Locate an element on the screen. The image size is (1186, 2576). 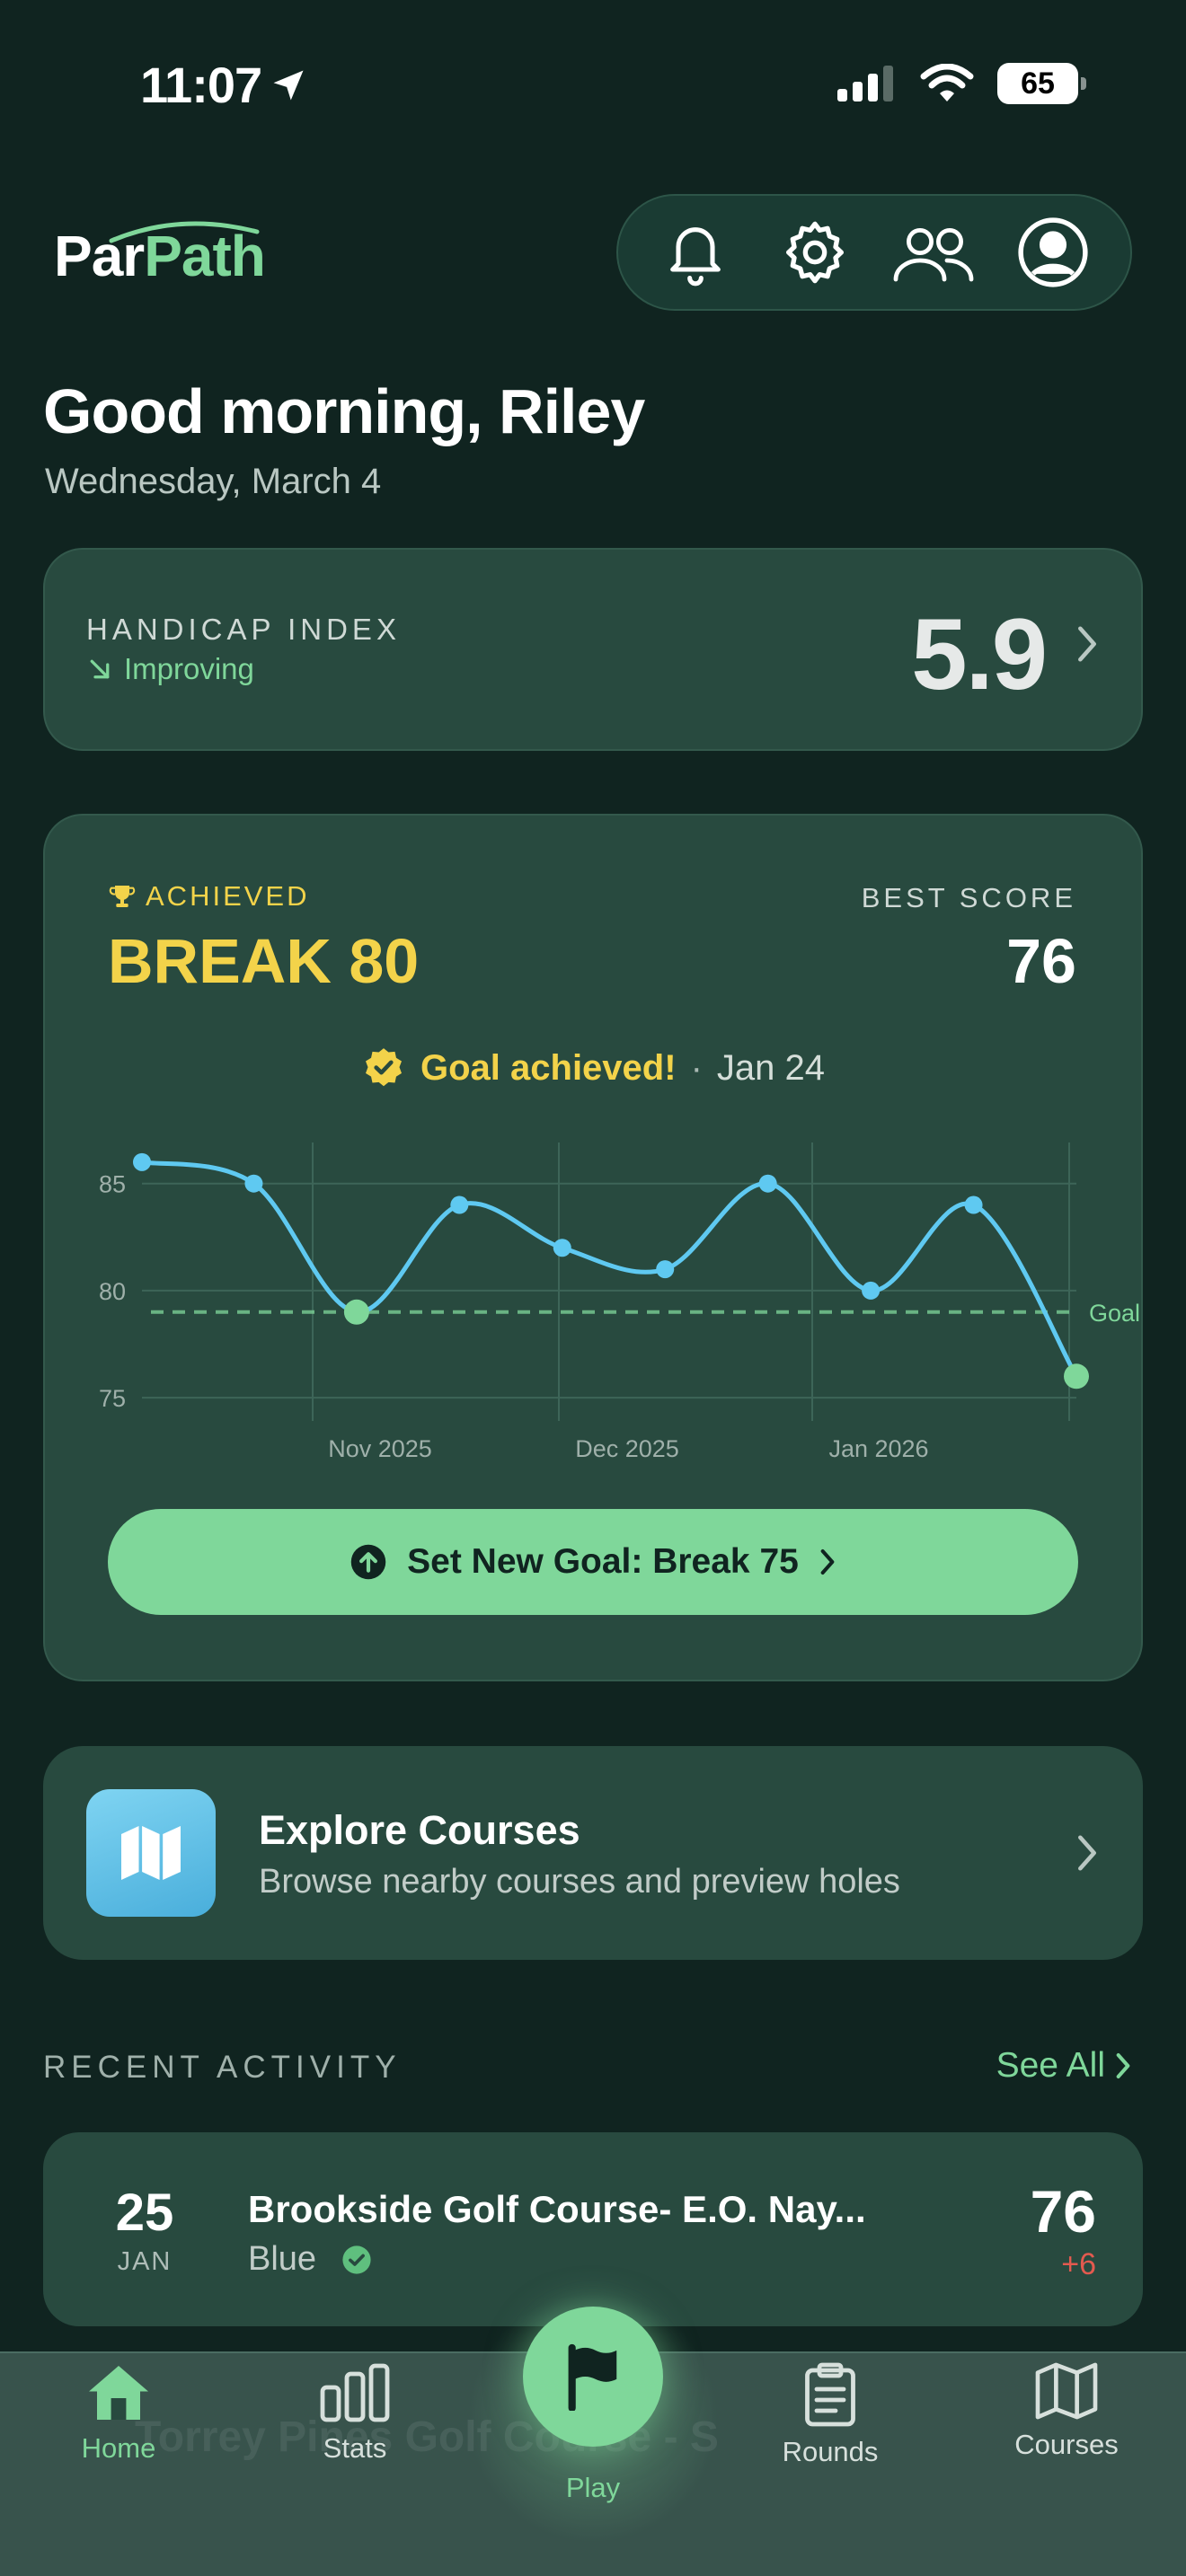
clipboard-icon is located at coordinates (830, 2394).